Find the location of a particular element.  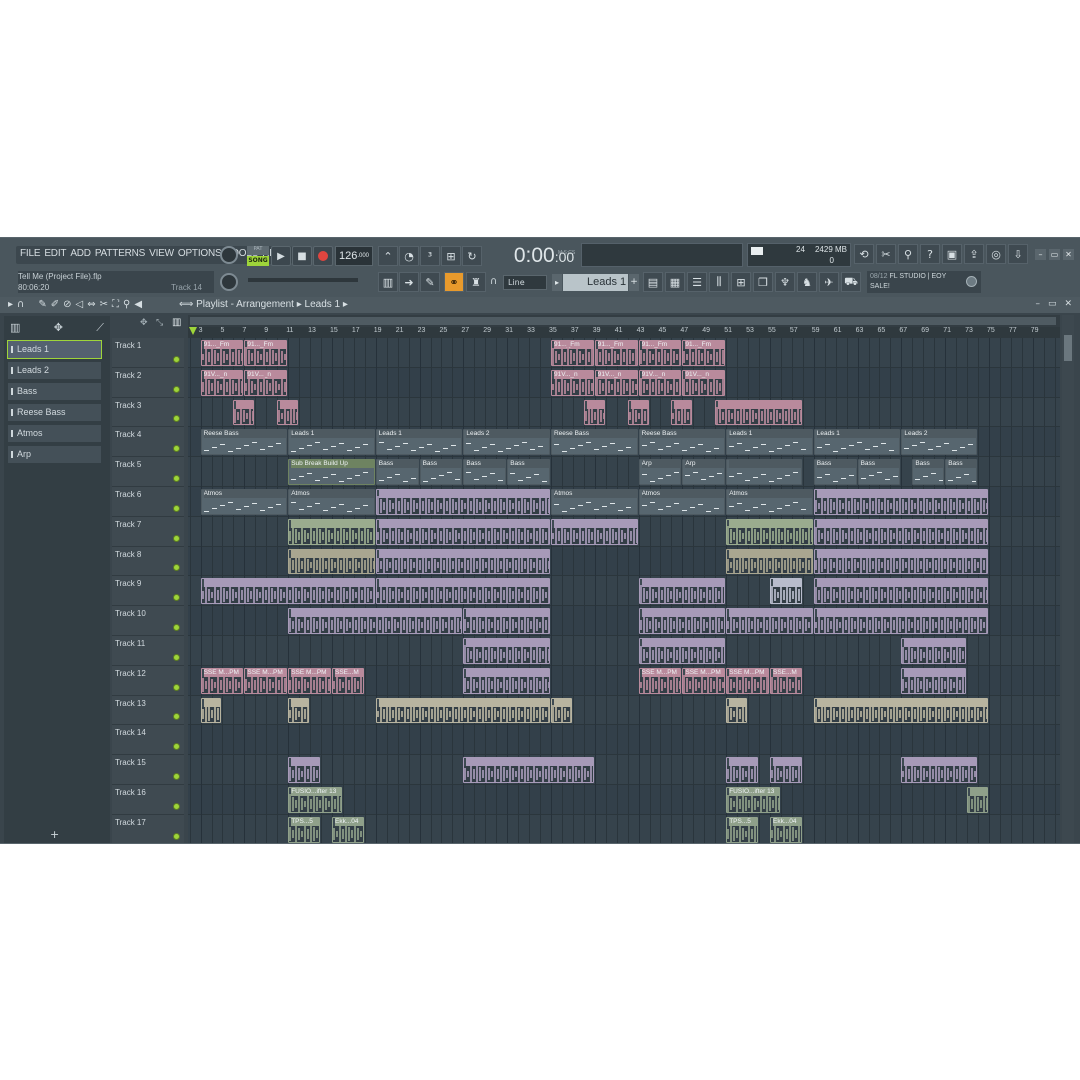

picker-item: Arp is located at coordinates (54, 454).